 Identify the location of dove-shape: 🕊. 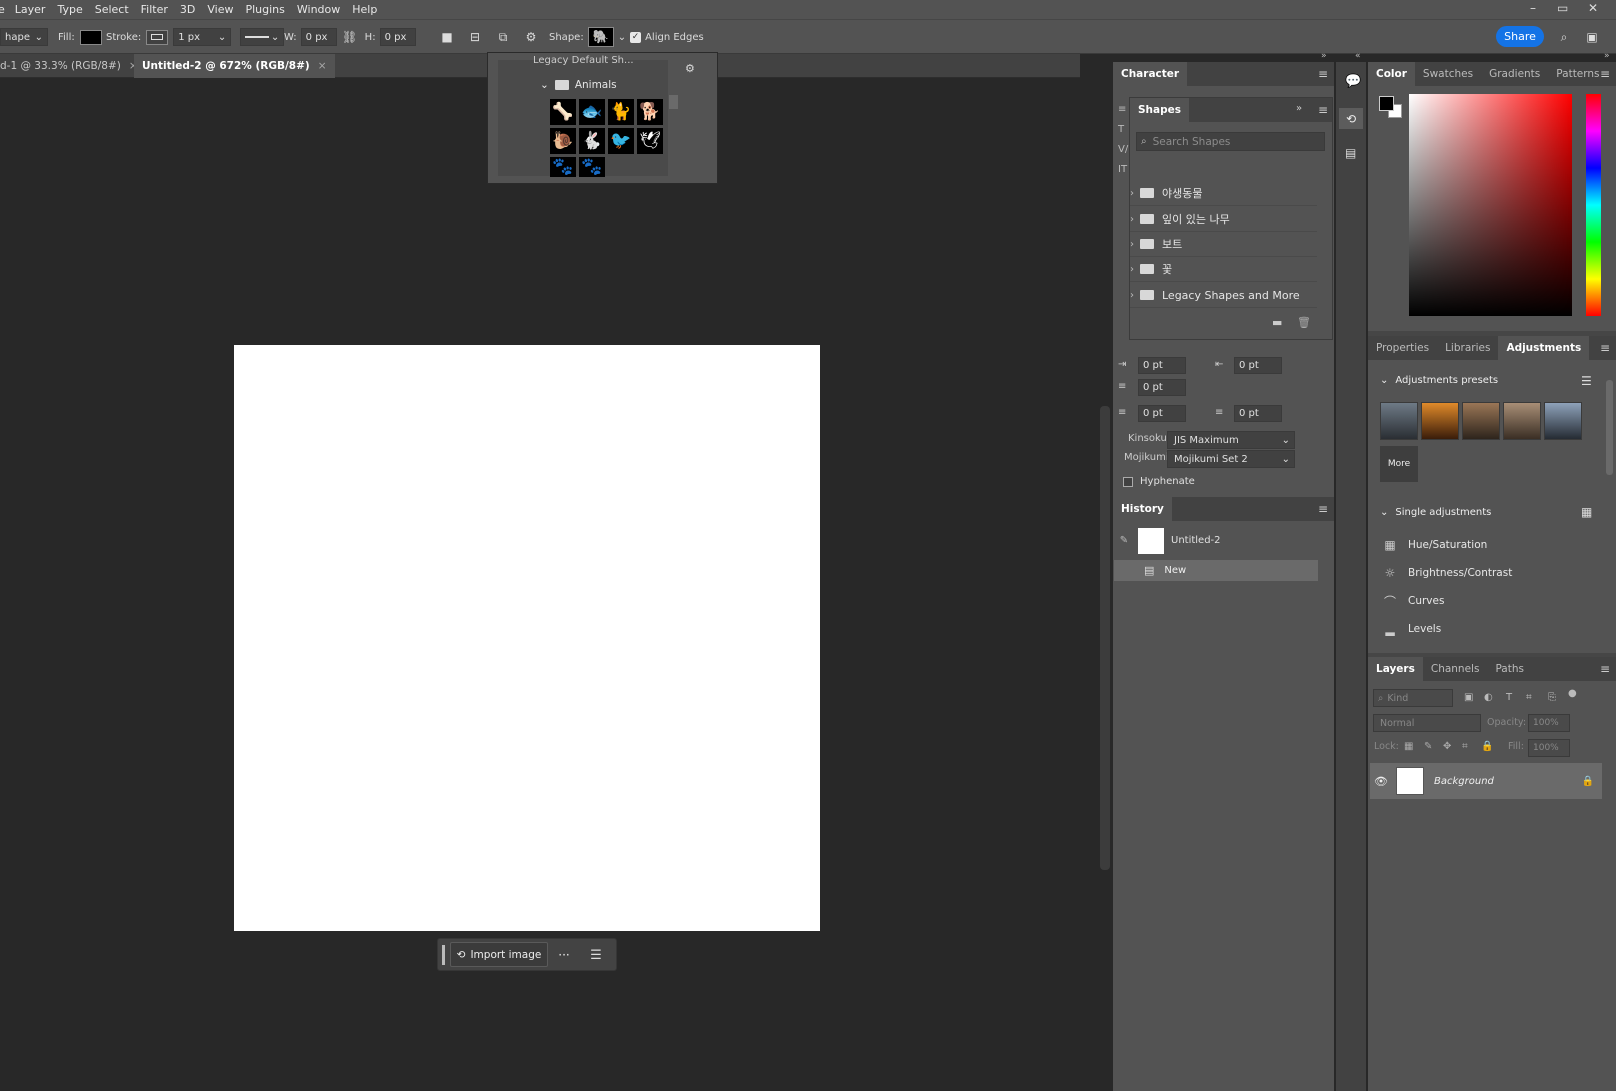
(650, 141).